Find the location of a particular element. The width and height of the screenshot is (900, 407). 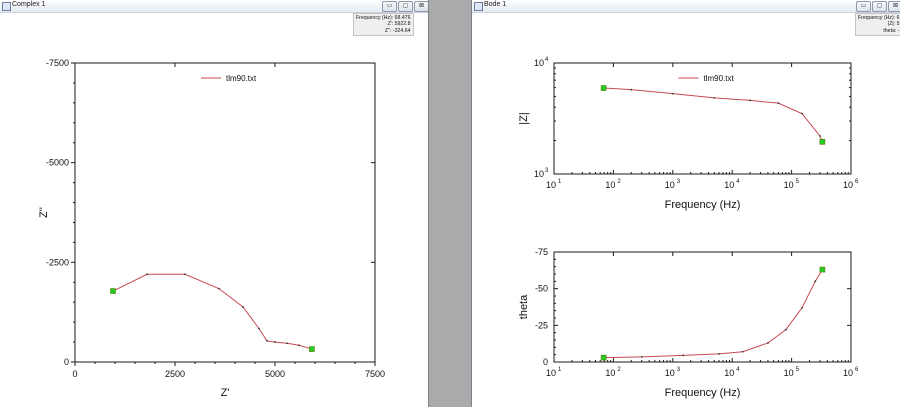

x-tick-label: 2500 is located at coordinates (175, 374).